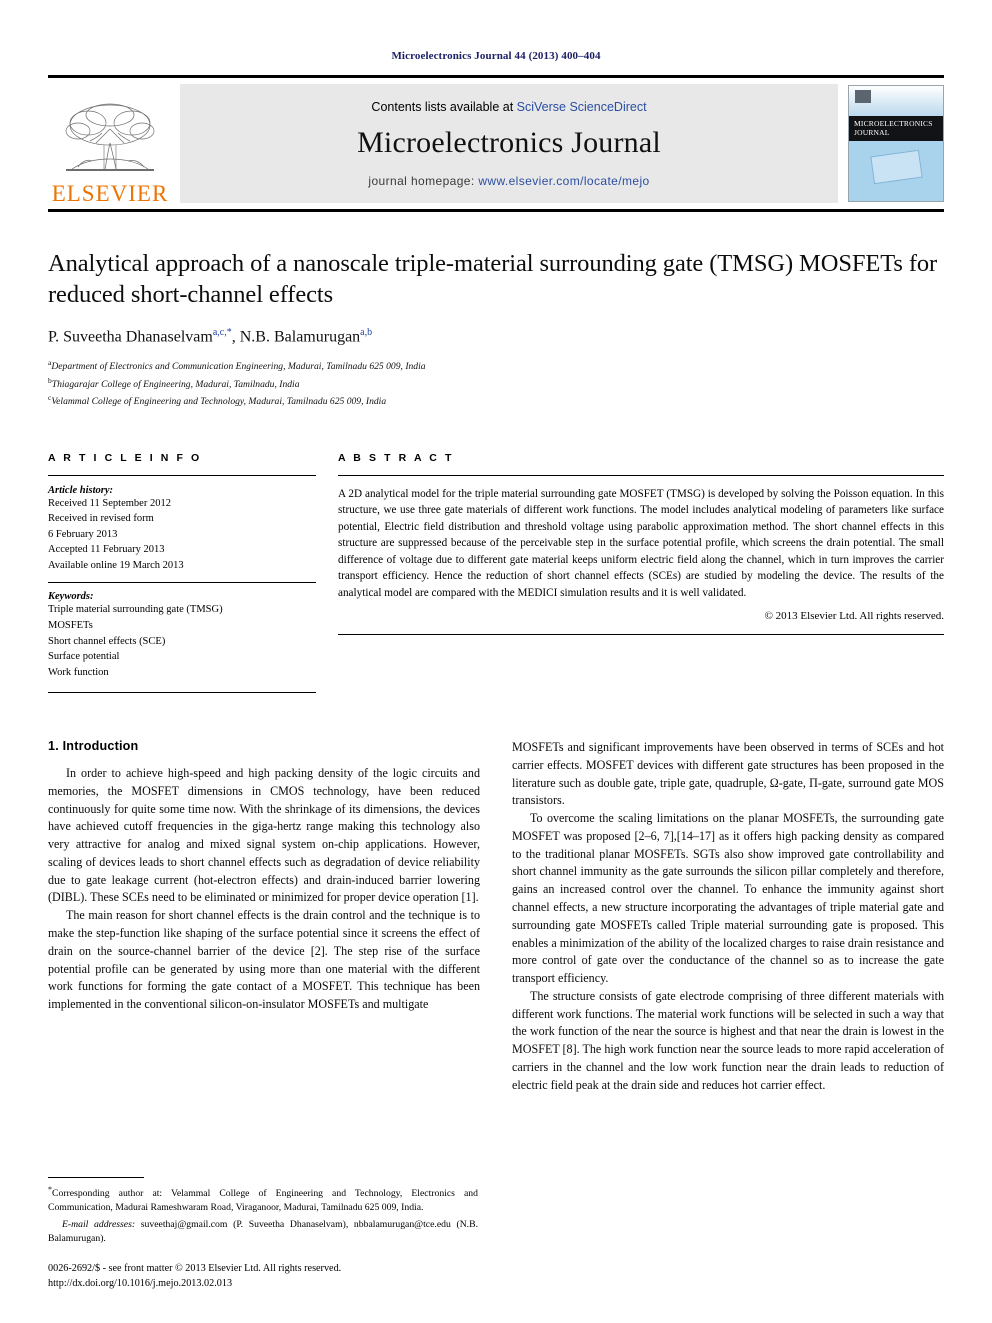 This screenshot has height=1323, width=992. What do you see at coordinates (81, 490) in the screenshot?
I see `article-history-label: Article history:` at bounding box center [81, 490].